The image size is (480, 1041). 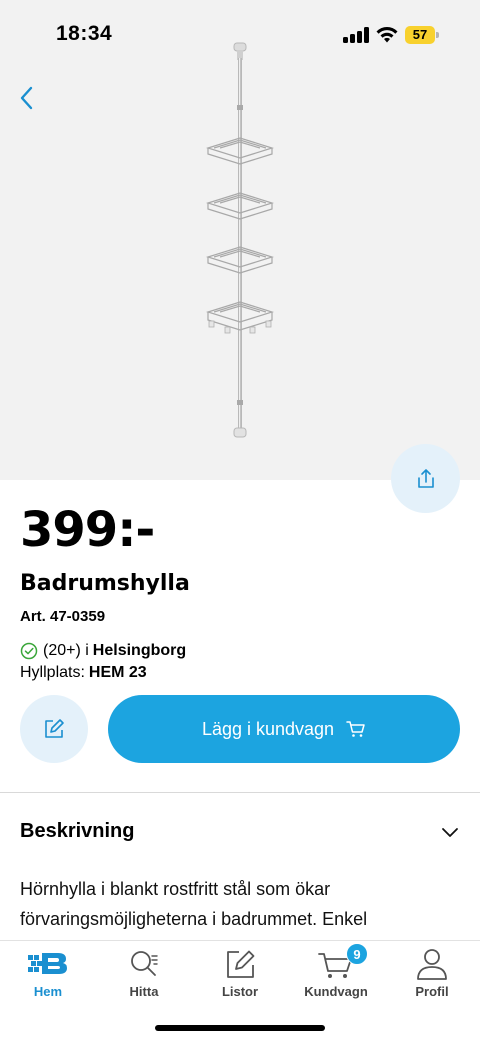 I want to click on section-divider, so click(x=240, y=792).